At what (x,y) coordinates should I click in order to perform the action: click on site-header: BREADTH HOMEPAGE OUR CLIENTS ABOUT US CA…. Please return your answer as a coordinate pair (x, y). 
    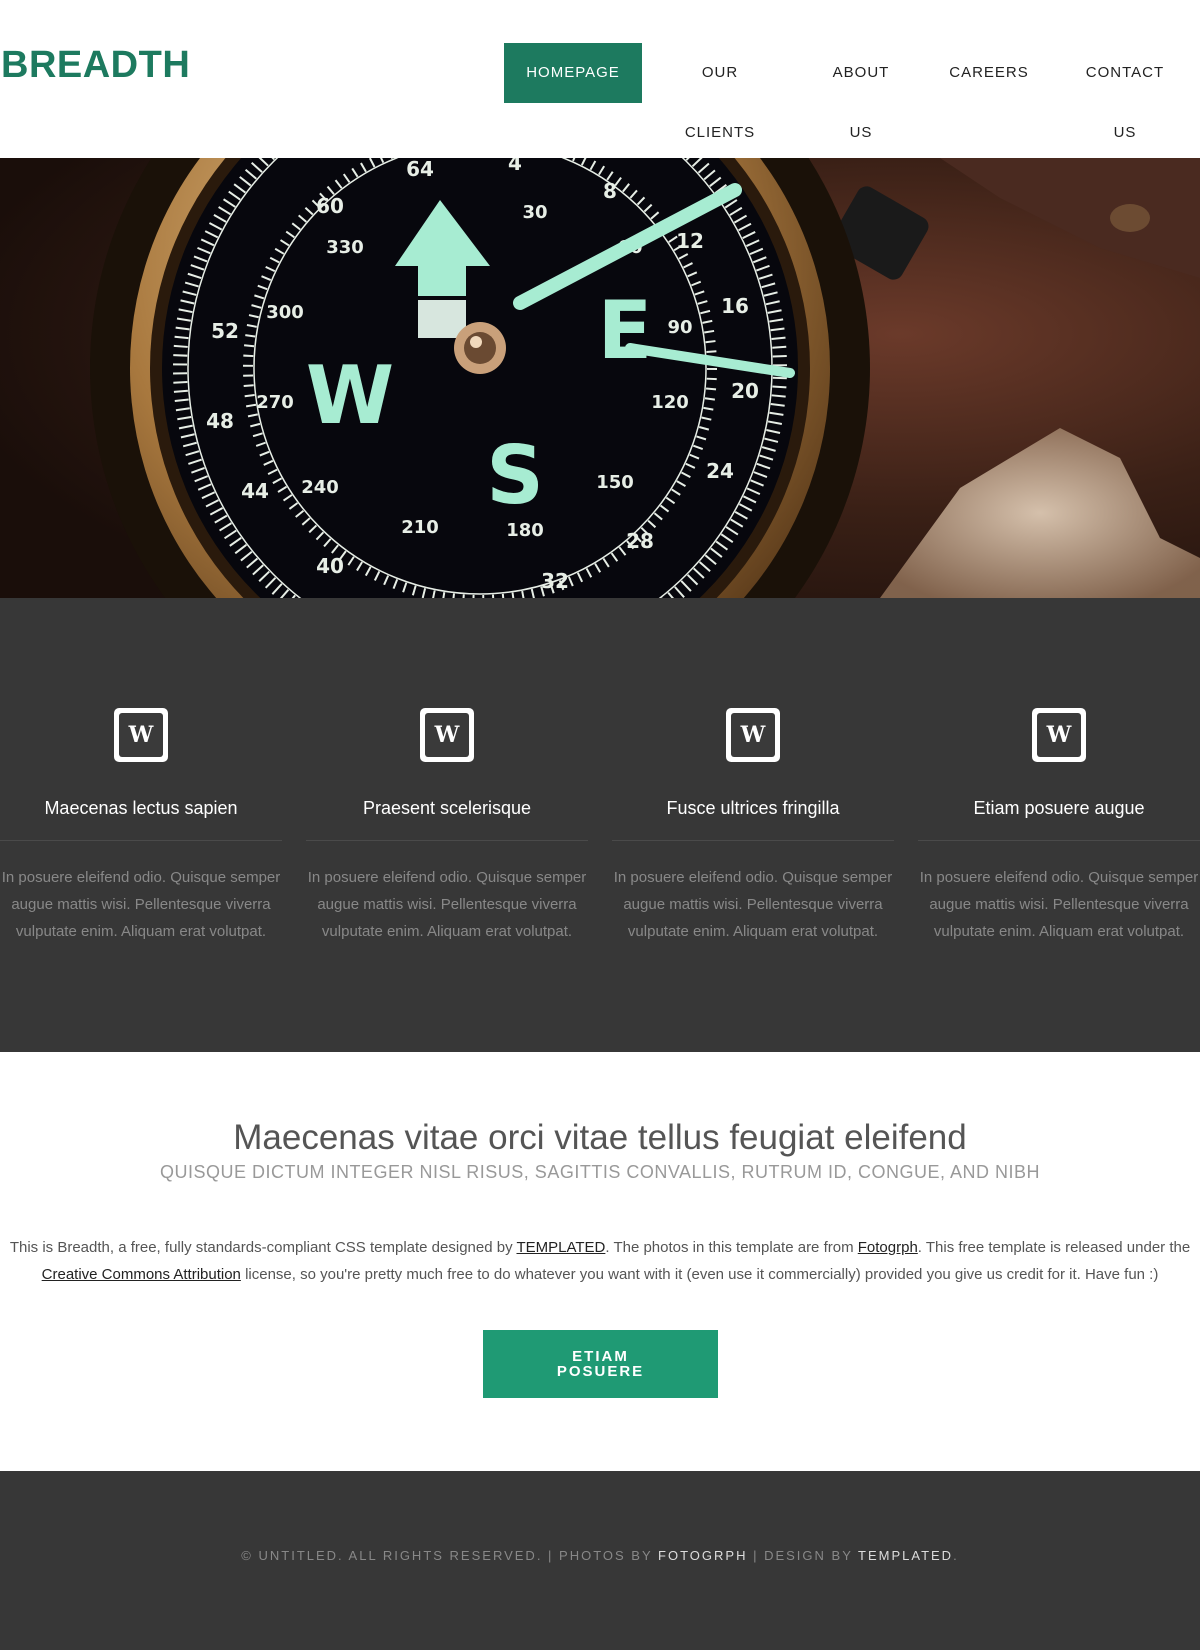
    Looking at the image, I should click on (600, 79).